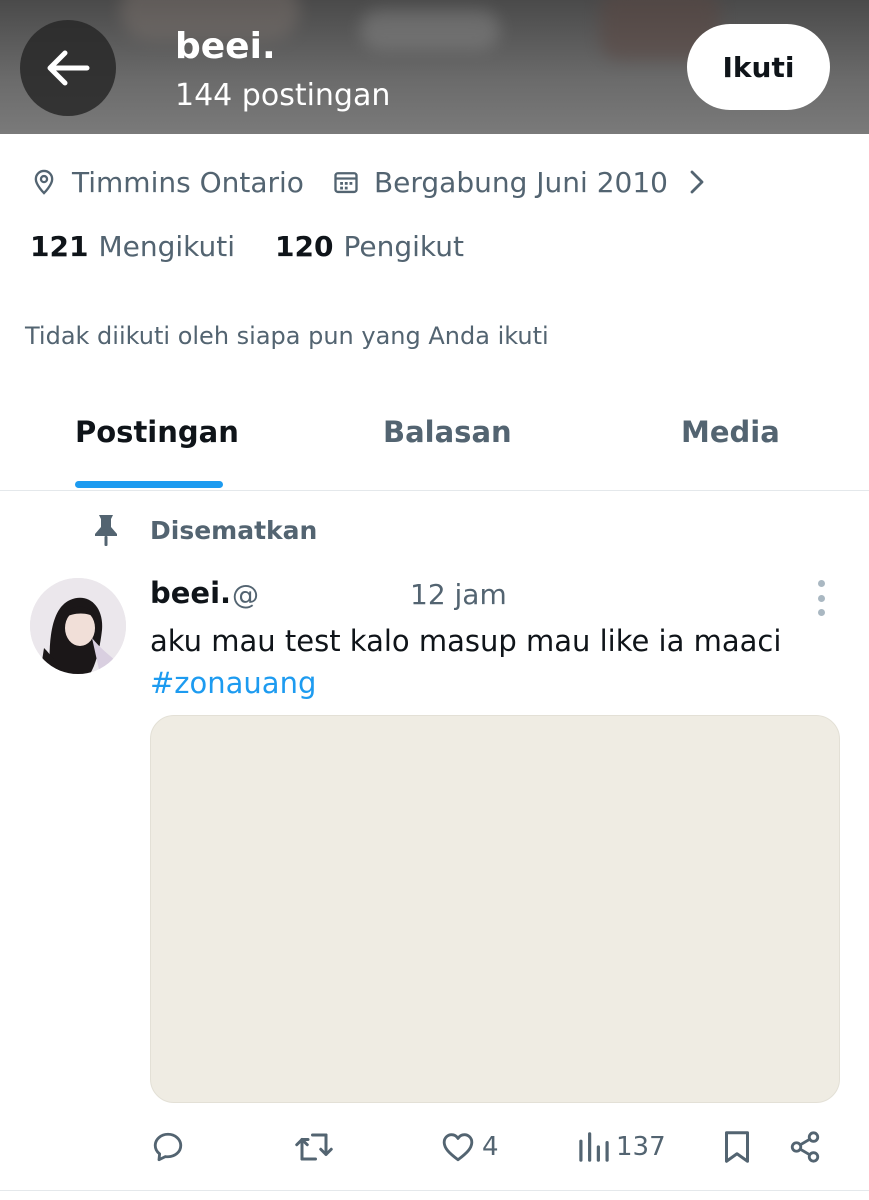 The image size is (869, 1200). I want to click on following-link: 121 Mengikuti, so click(132, 246).